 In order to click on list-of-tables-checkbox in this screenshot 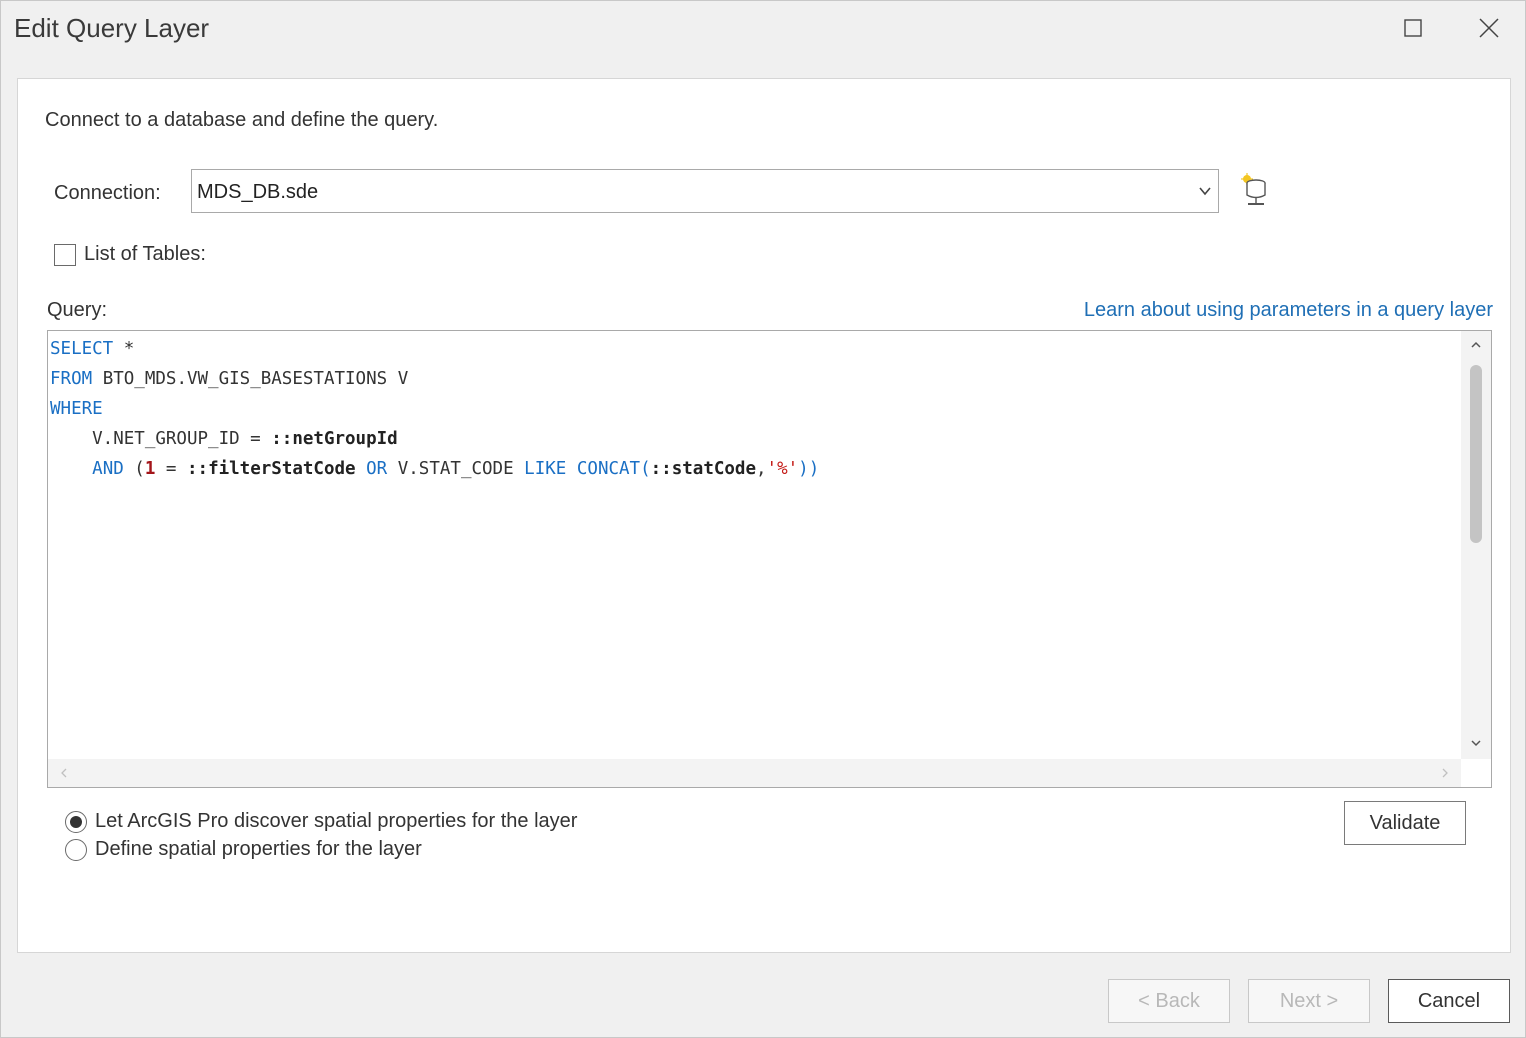, I will do `click(65, 254)`.